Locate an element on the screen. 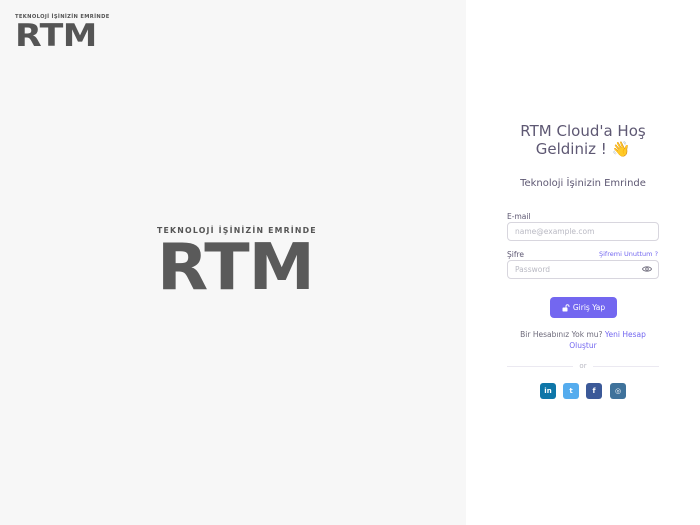  forgot-password-link: Şifremi Unuttum ? is located at coordinates (628, 254).